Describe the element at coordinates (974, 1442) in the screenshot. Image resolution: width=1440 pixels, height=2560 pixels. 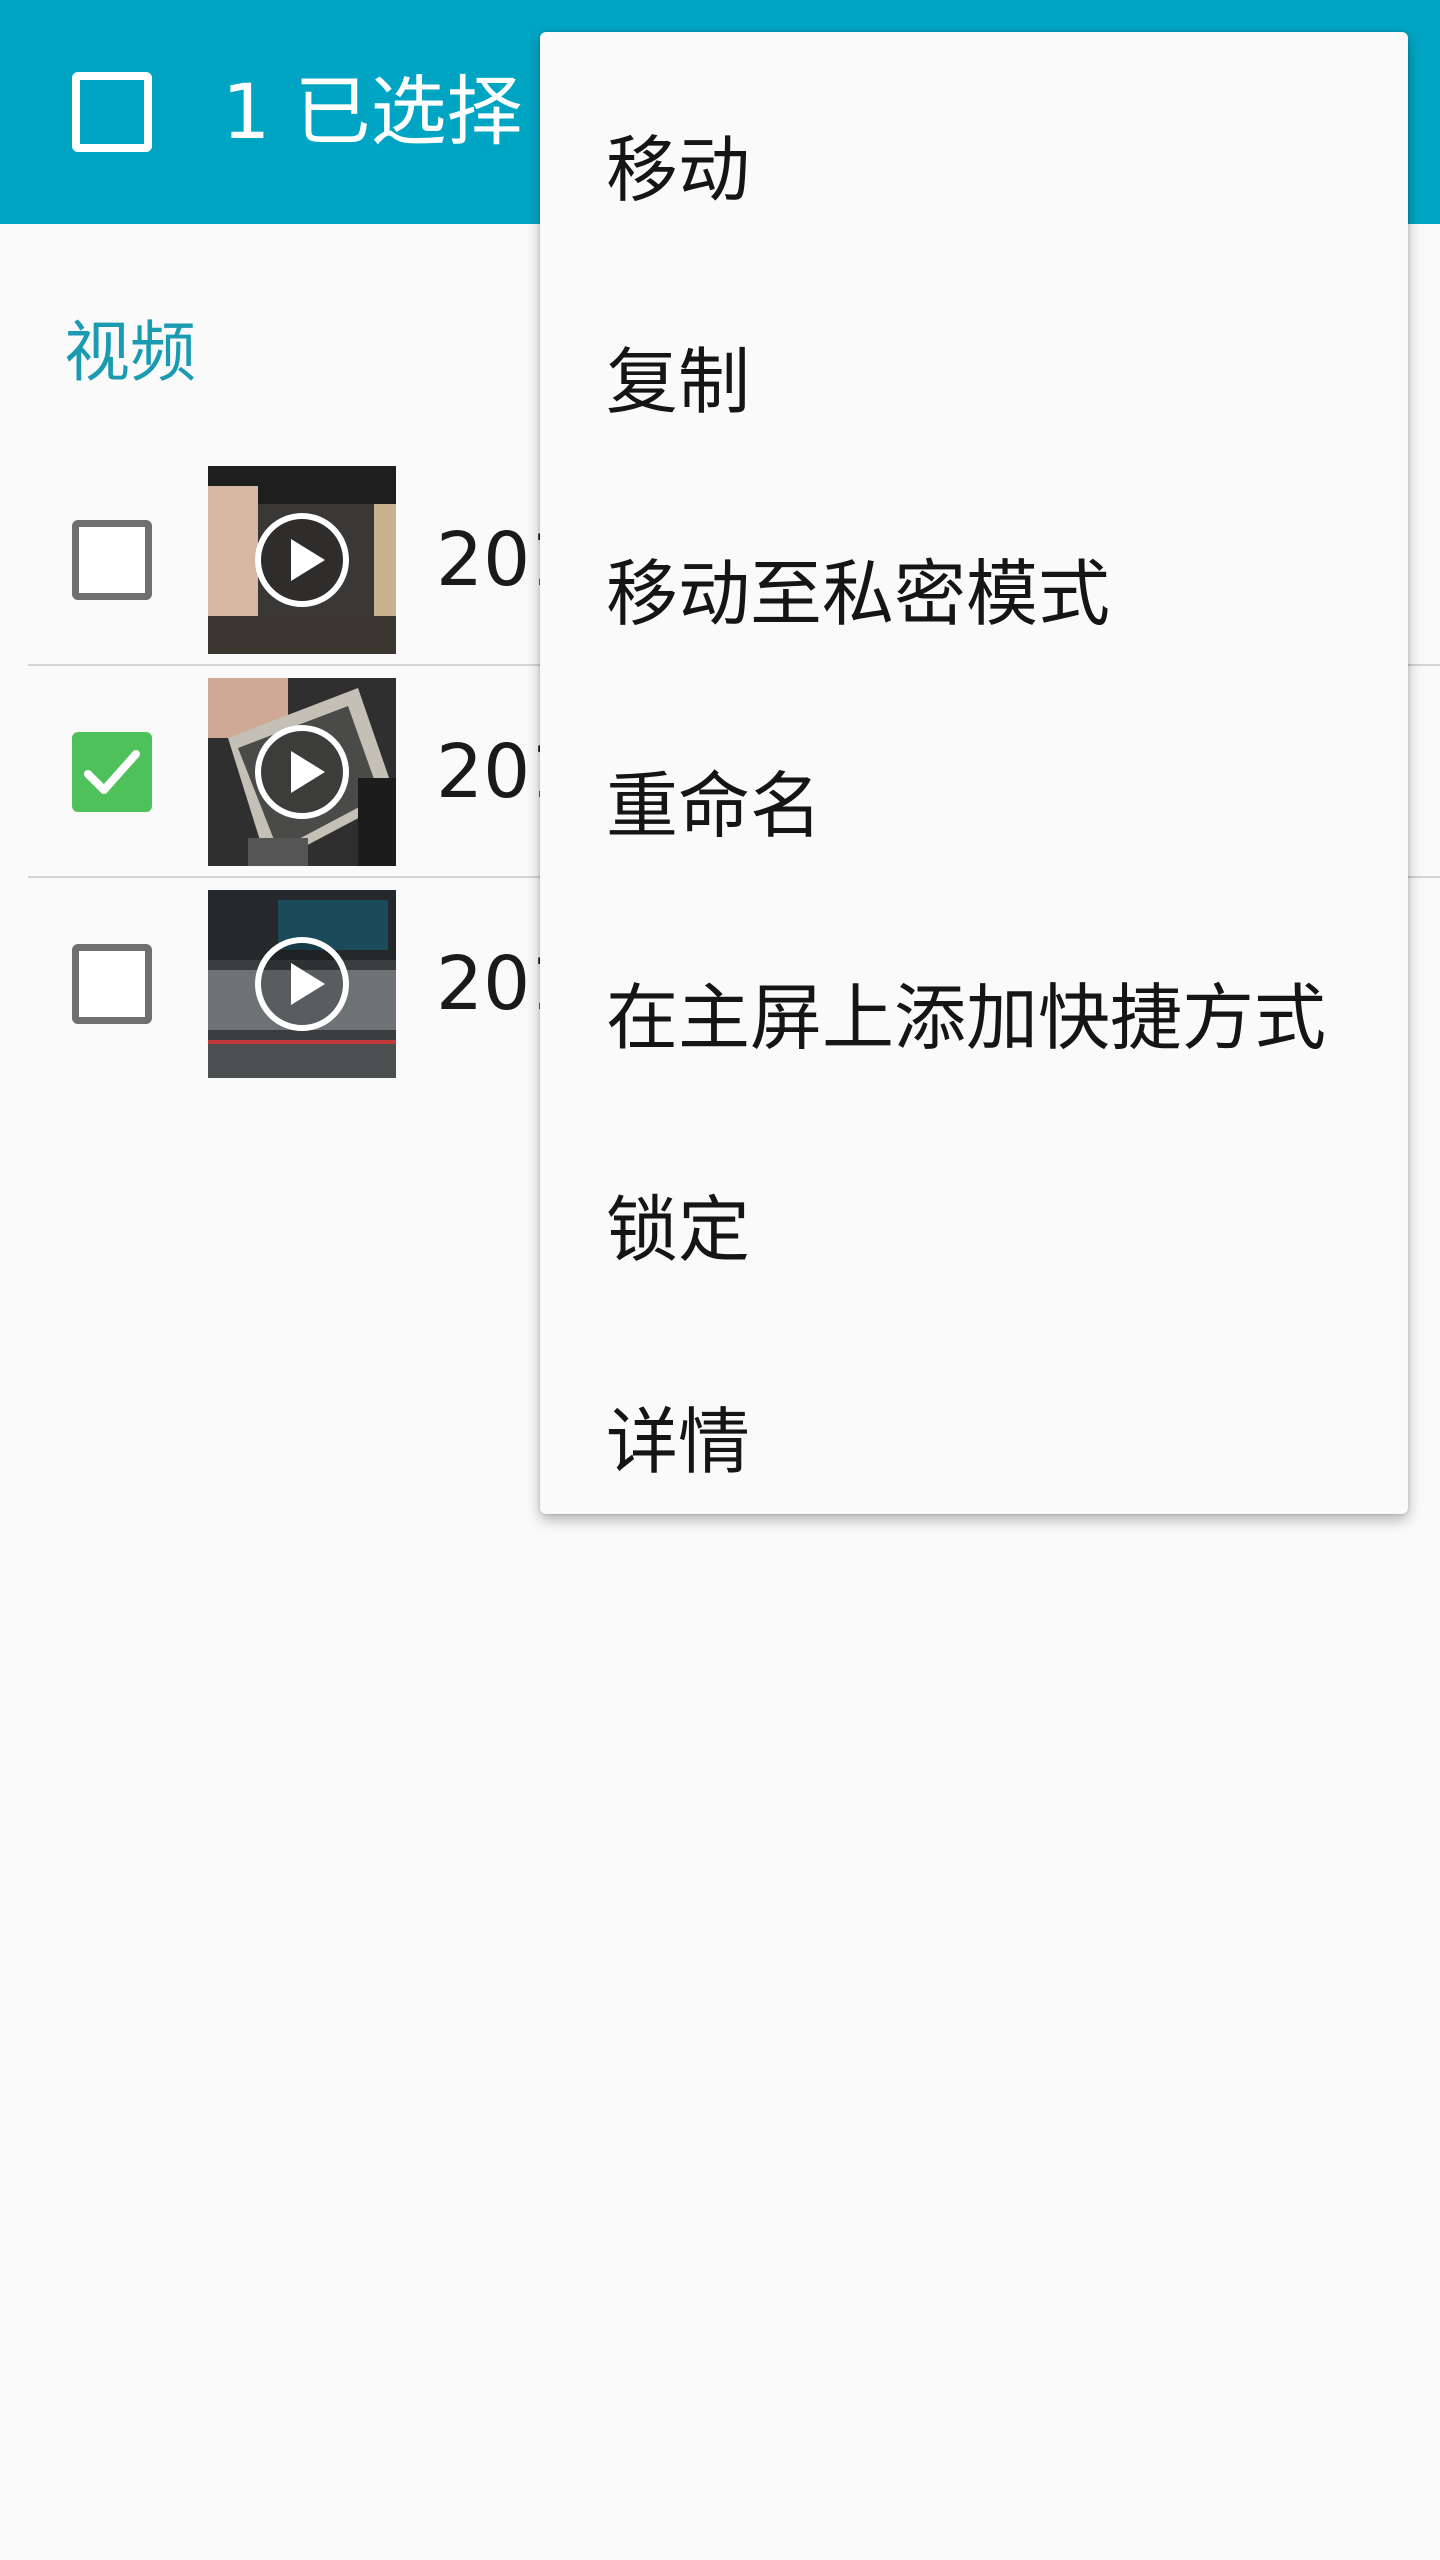
I see `menu-item-details: 详情` at that location.